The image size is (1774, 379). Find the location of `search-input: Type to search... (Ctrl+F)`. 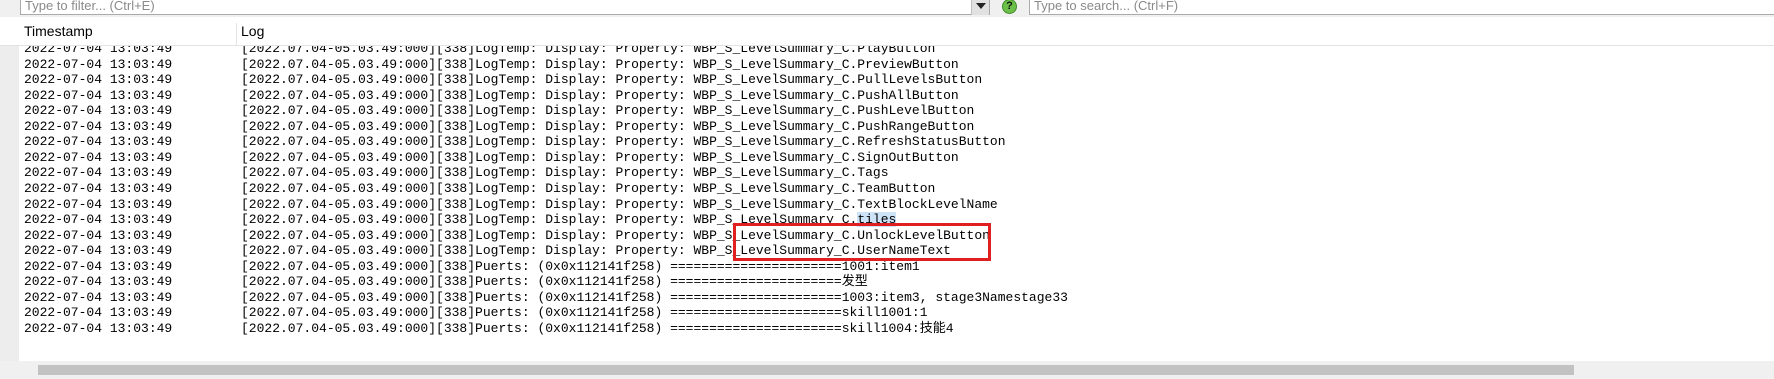

search-input: Type to search... (Ctrl+F) is located at coordinates (1401, 7).